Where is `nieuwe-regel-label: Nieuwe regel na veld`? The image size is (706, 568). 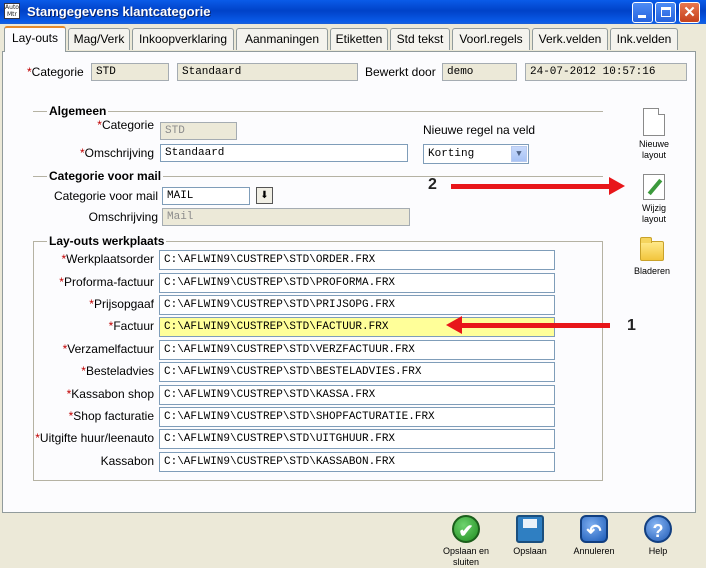 nieuwe-regel-label: Nieuwe regel na veld is located at coordinates (479, 130).